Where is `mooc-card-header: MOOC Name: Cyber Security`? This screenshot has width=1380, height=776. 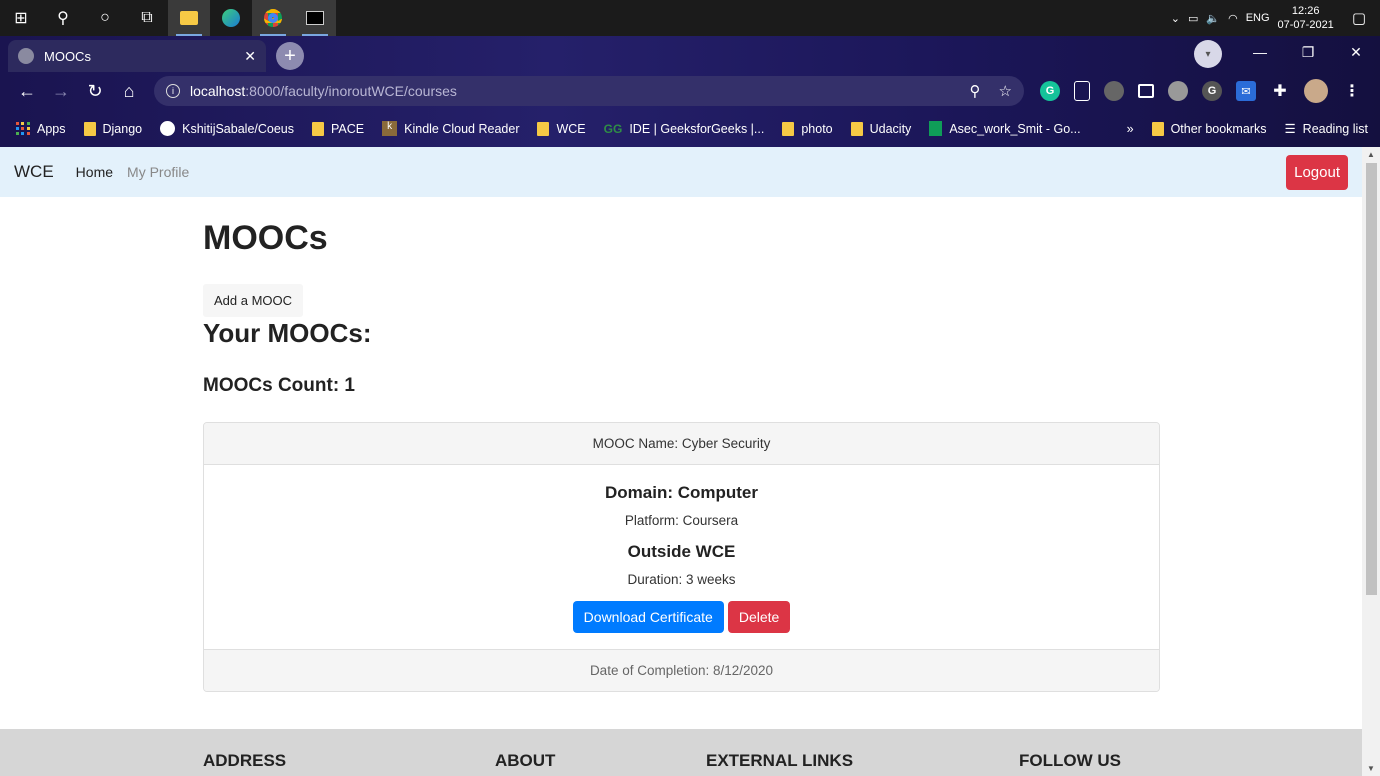
mooc-card-header: MOOC Name: Cyber Security is located at coordinates (681, 444).